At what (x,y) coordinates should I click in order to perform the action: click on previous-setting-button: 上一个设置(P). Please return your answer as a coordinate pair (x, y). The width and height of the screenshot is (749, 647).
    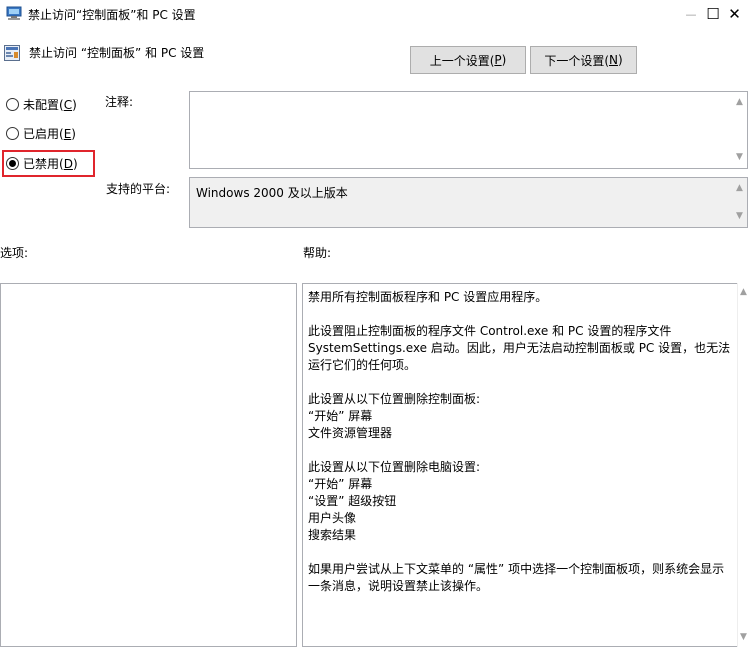
    Looking at the image, I should click on (468, 60).